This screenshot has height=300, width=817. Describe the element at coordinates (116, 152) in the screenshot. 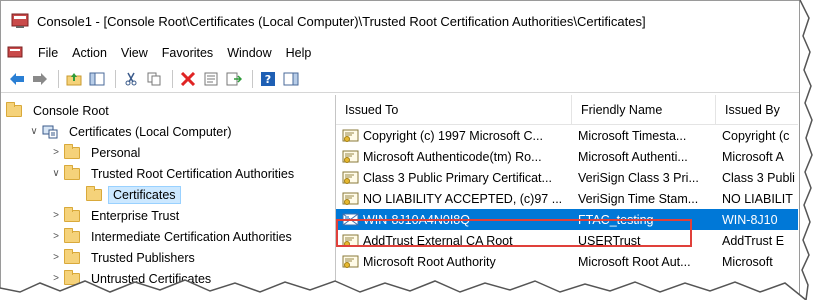

I see `tree-item-label: Personal` at that location.